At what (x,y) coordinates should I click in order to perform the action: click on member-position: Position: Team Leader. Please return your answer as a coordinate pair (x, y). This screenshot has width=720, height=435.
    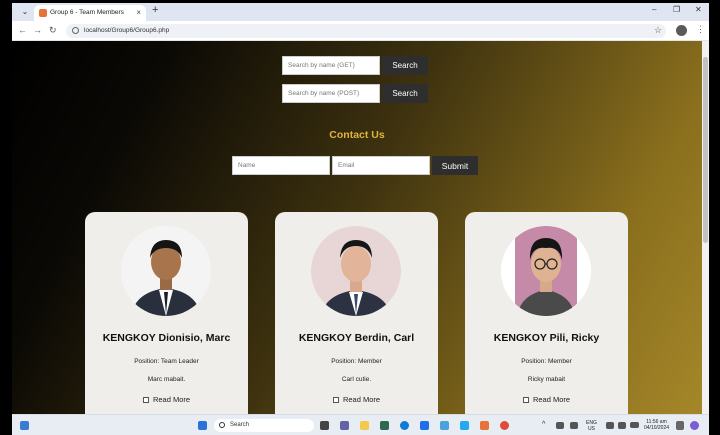
    Looking at the image, I should click on (166, 361).